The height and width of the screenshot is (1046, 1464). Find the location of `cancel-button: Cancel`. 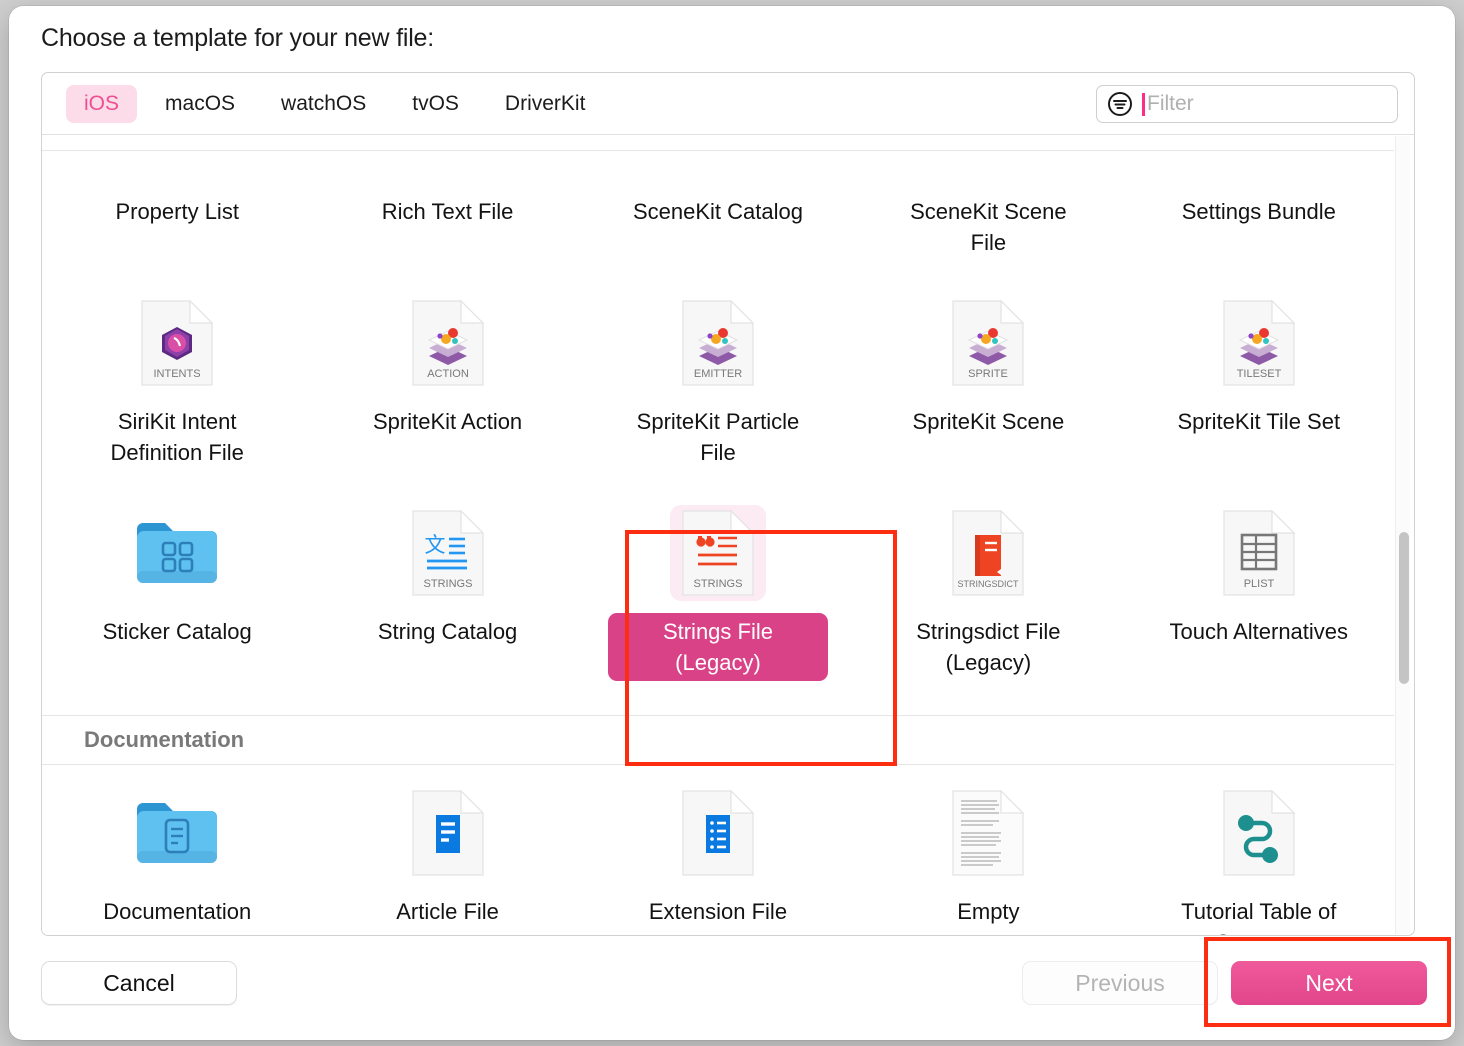

cancel-button: Cancel is located at coordinates (139, 983).